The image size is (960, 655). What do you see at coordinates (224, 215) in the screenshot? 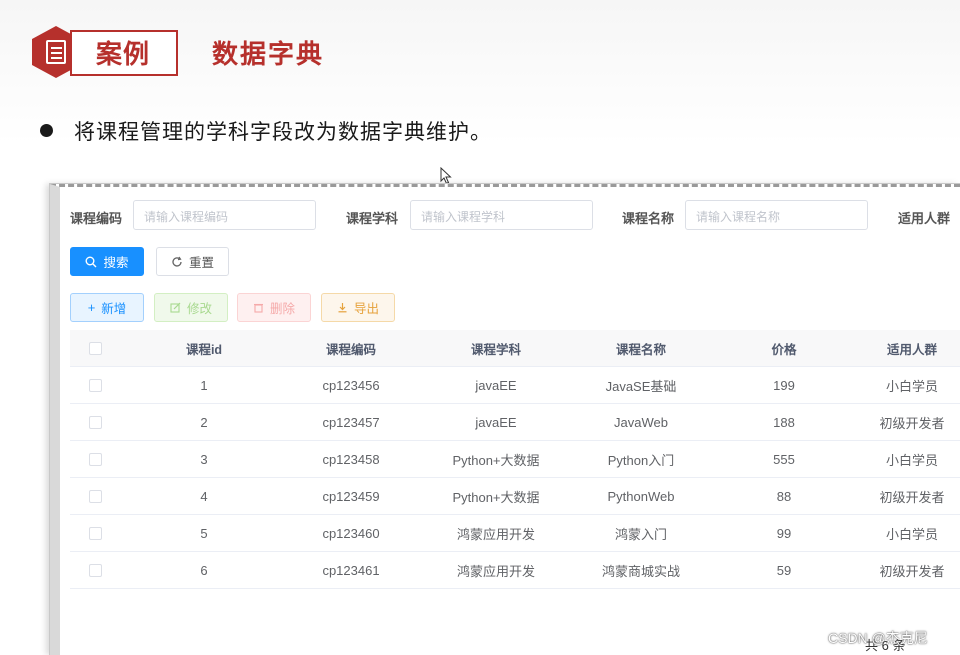
I see `course-code-input: 请输入课程编码` at bounding box center [224, 215].